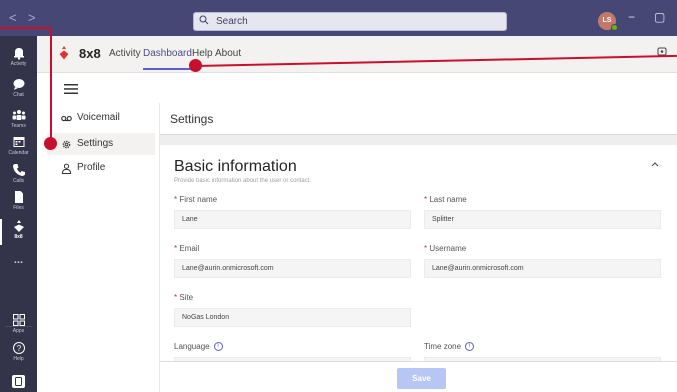 The width and height of the screenshot is (677, 392). Describe the element at coordinates (66, 168) in the screenshot. I see `person-icon` at that location.